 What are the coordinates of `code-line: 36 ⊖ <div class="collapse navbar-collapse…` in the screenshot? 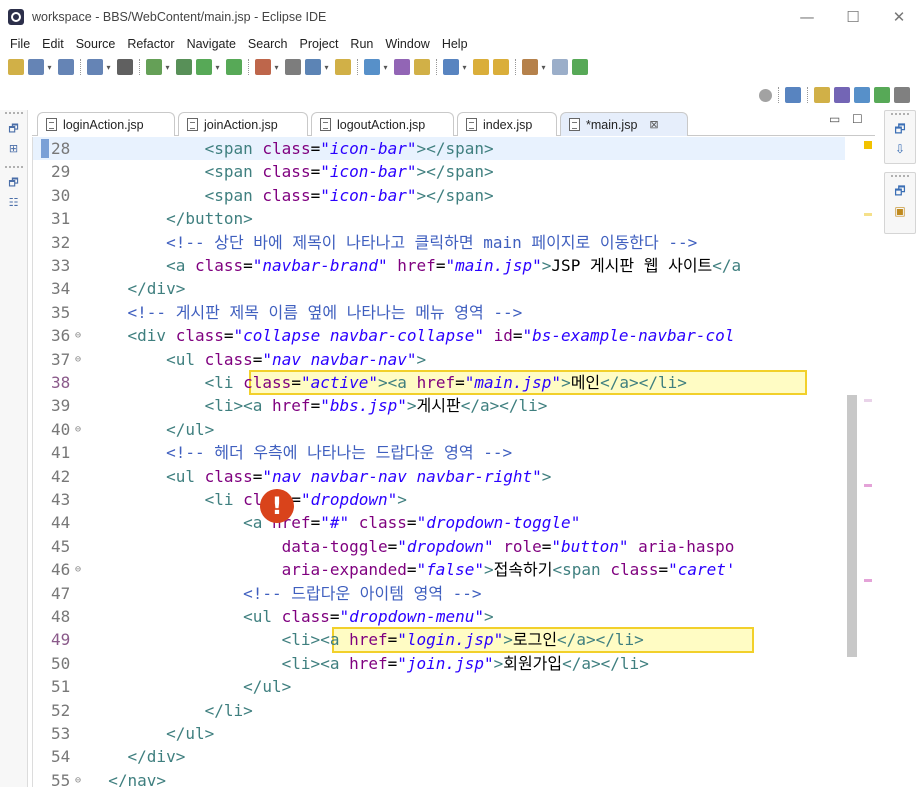 It's located at (439, 335).